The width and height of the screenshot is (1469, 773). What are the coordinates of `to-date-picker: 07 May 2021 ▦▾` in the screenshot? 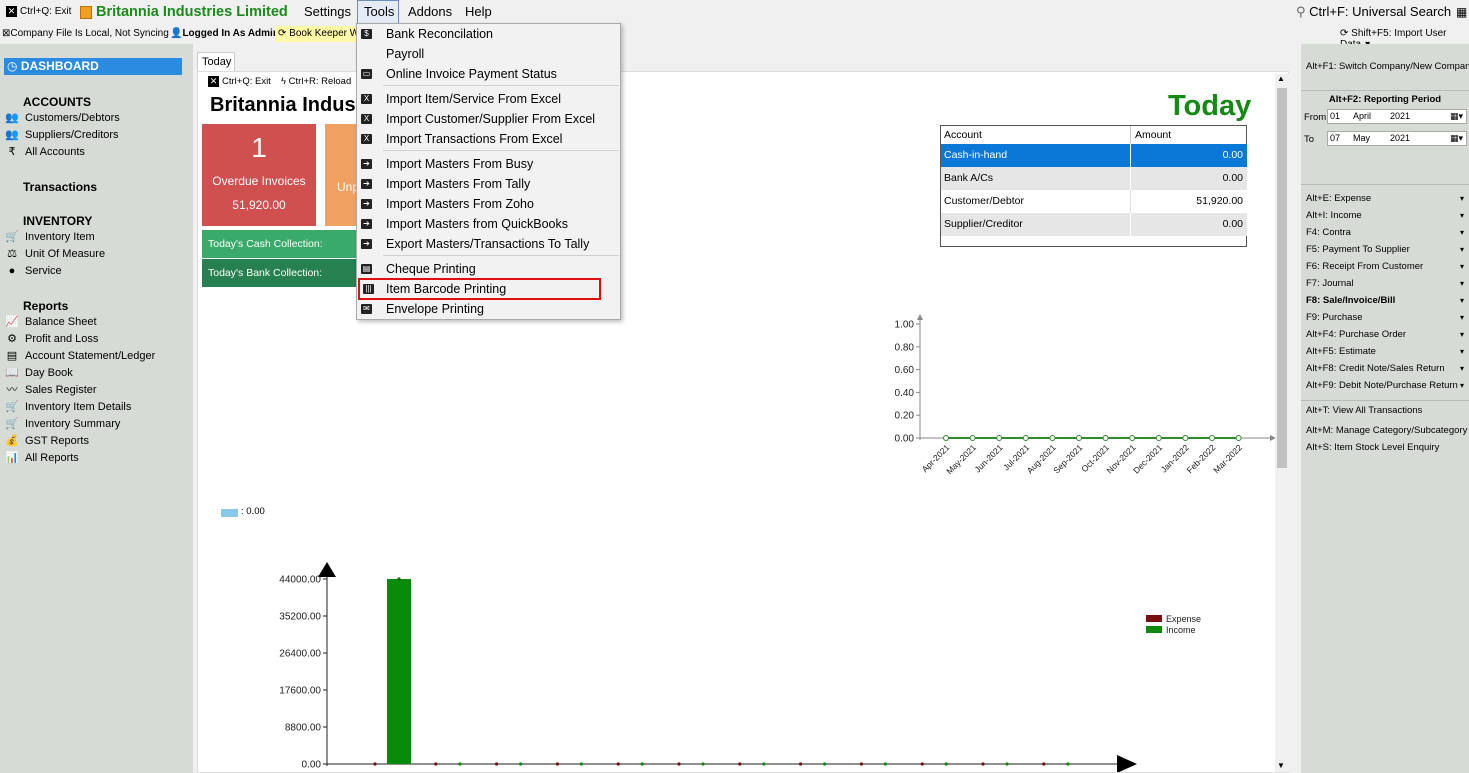 It's located at (1397, 138).